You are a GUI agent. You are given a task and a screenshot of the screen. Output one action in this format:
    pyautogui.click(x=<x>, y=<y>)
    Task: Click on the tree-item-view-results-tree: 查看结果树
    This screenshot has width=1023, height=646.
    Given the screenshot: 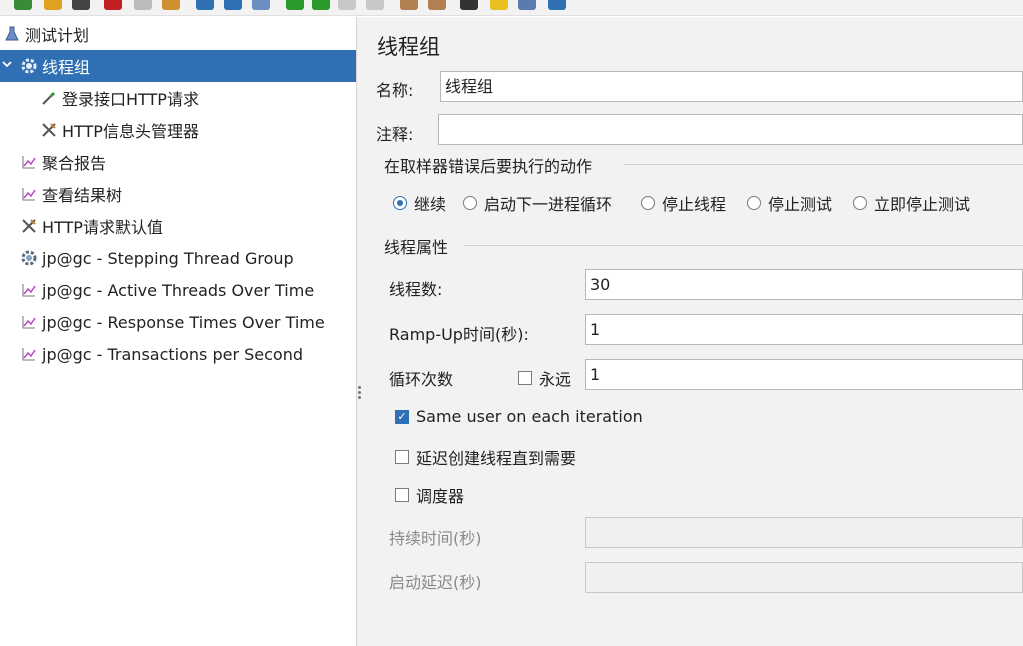 What is the action you would take?
    pyautogui.click(x=178, y=194)
    